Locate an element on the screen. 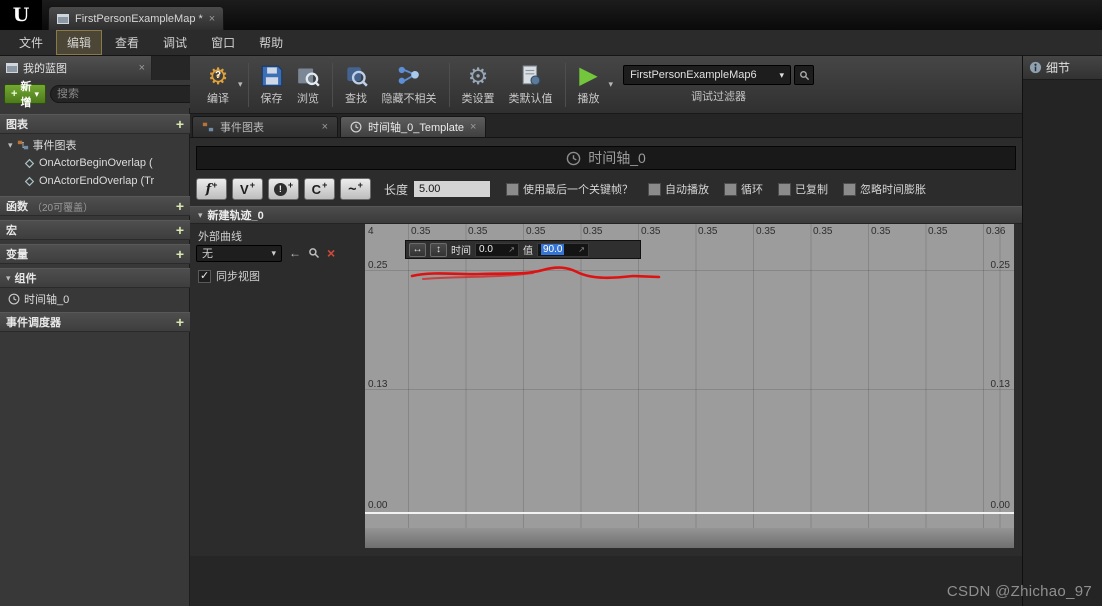 The height and width of the screenshot is (606, 1102). menu-window: 窗口 is located at coordinates (223, 42).